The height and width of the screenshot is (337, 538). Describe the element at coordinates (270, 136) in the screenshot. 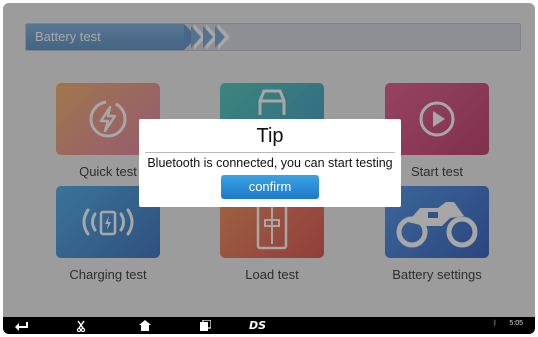

I see `dialog-title: Tip` at that location.